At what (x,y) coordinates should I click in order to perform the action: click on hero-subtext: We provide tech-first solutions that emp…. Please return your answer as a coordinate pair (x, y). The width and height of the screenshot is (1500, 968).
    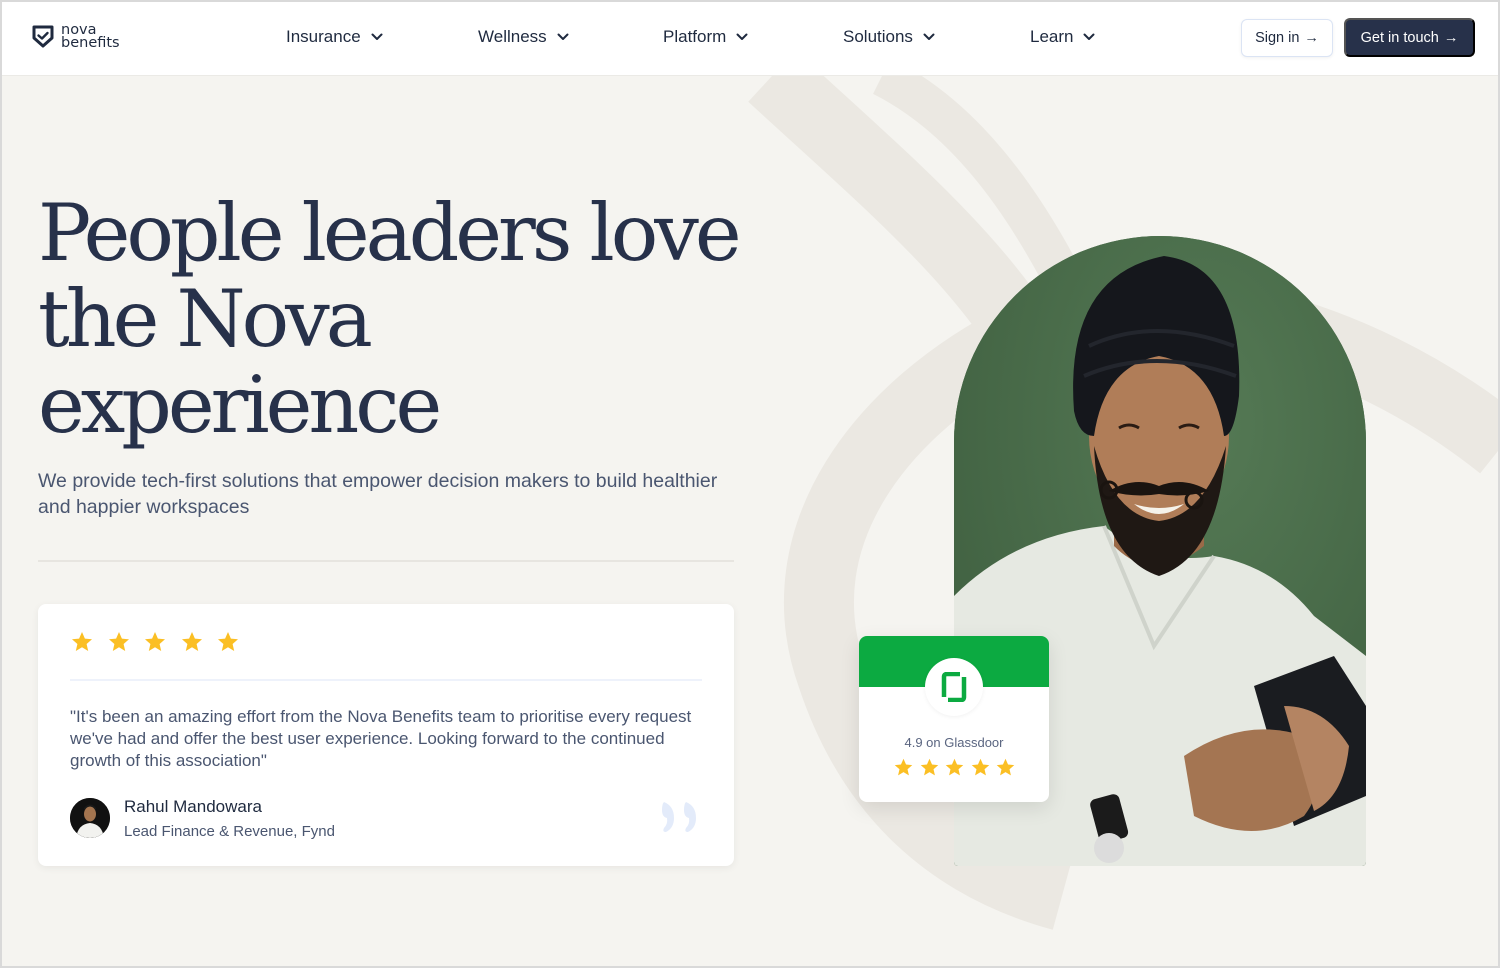
    Looking at the image, I should click on (378, 494).